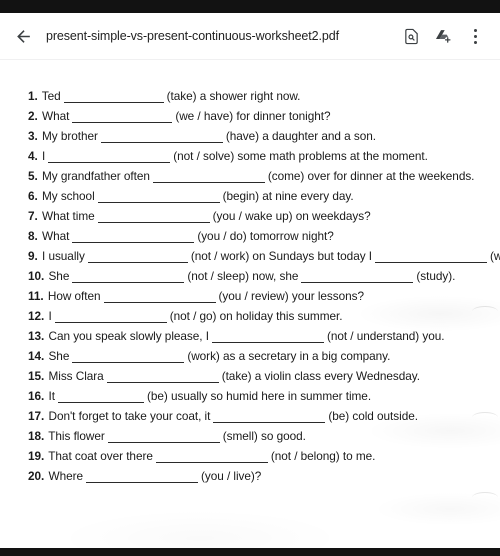 This screenshot has height=556, width=500. I want to click on google-drive-add-icon, so click(443, 36).